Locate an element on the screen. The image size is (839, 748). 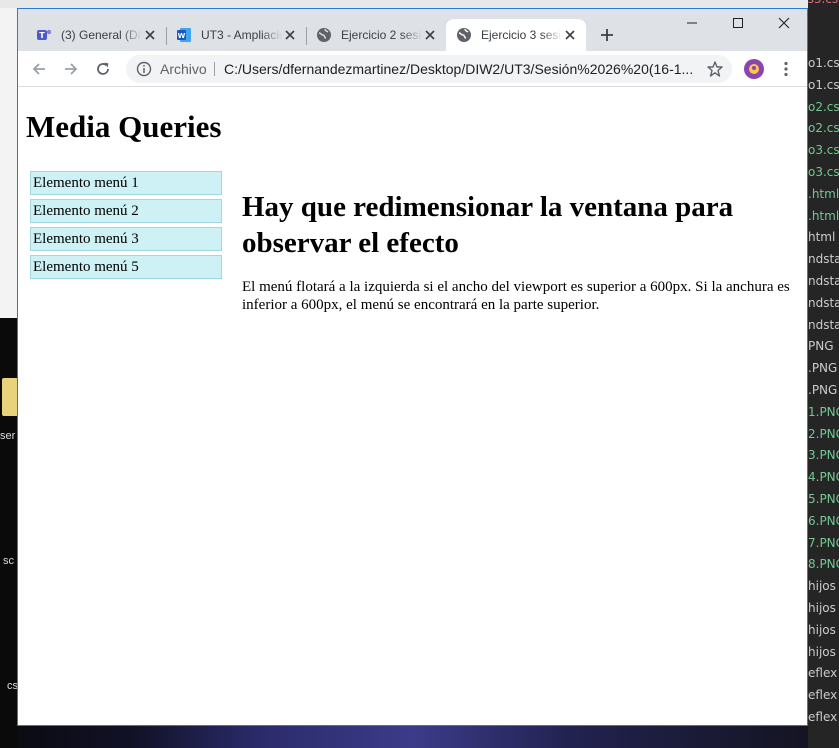
minimize-icon is located at coordinates (692, 23).